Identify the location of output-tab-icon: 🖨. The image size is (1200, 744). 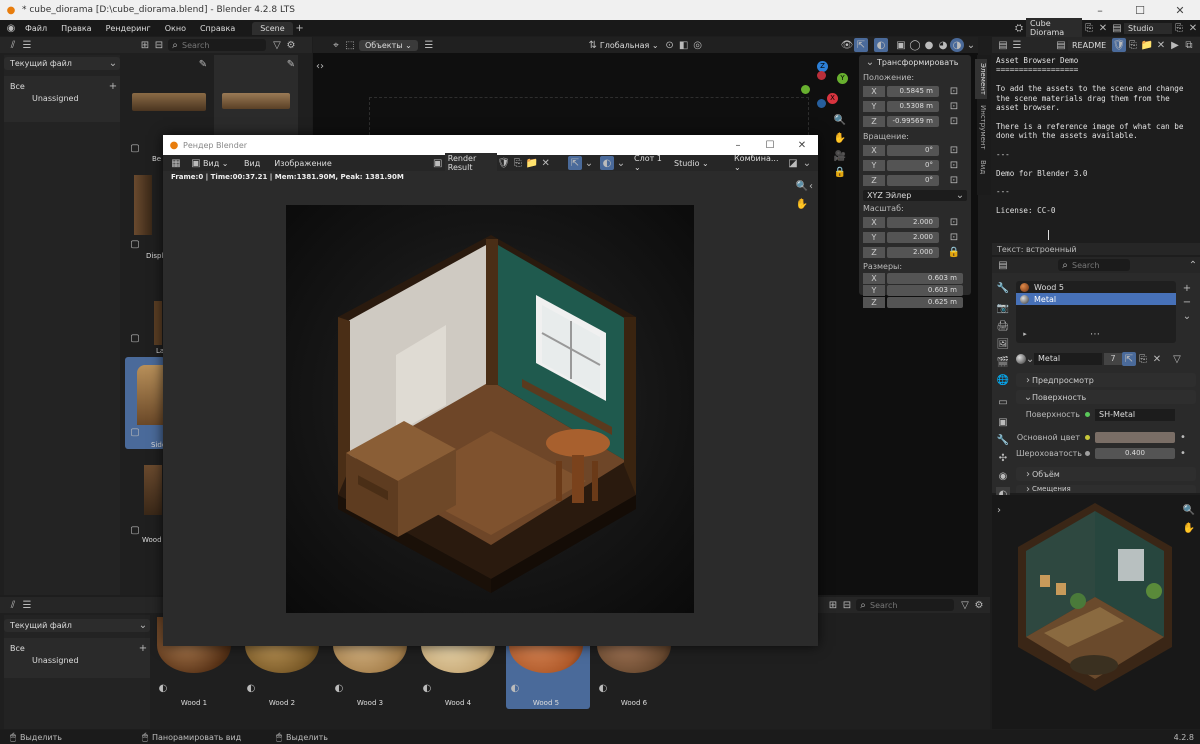
(1003, 326).